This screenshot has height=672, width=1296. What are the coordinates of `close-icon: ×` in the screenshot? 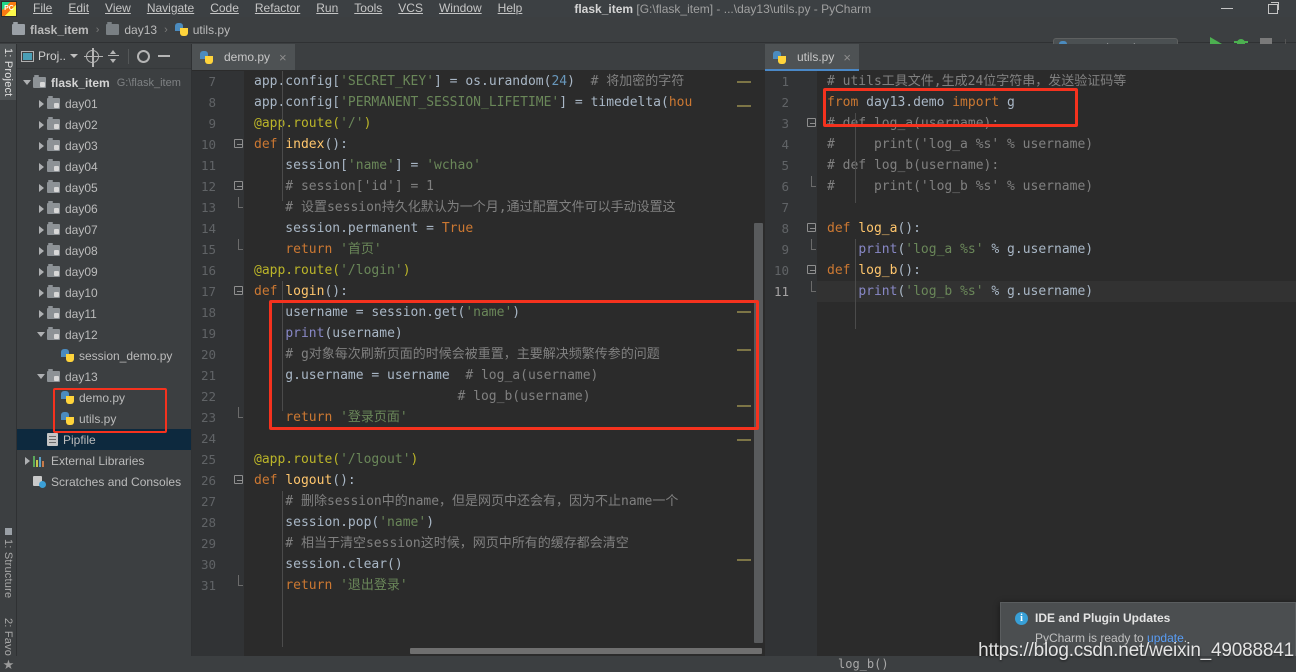 It's located at (283, 57).